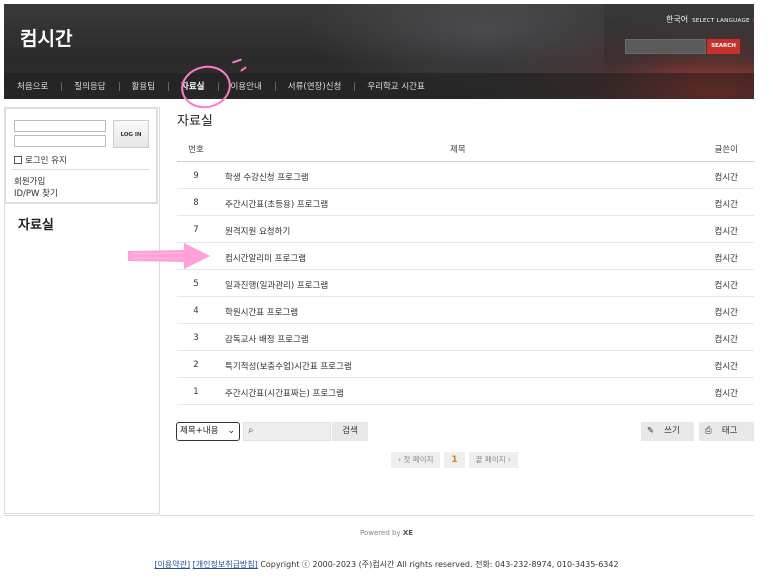 The image size is (773, 581). What do you see at coordinates (172, 564) in the screenshot?
I see `terms-link: [이용약관]` at bounding box center [172, 564].